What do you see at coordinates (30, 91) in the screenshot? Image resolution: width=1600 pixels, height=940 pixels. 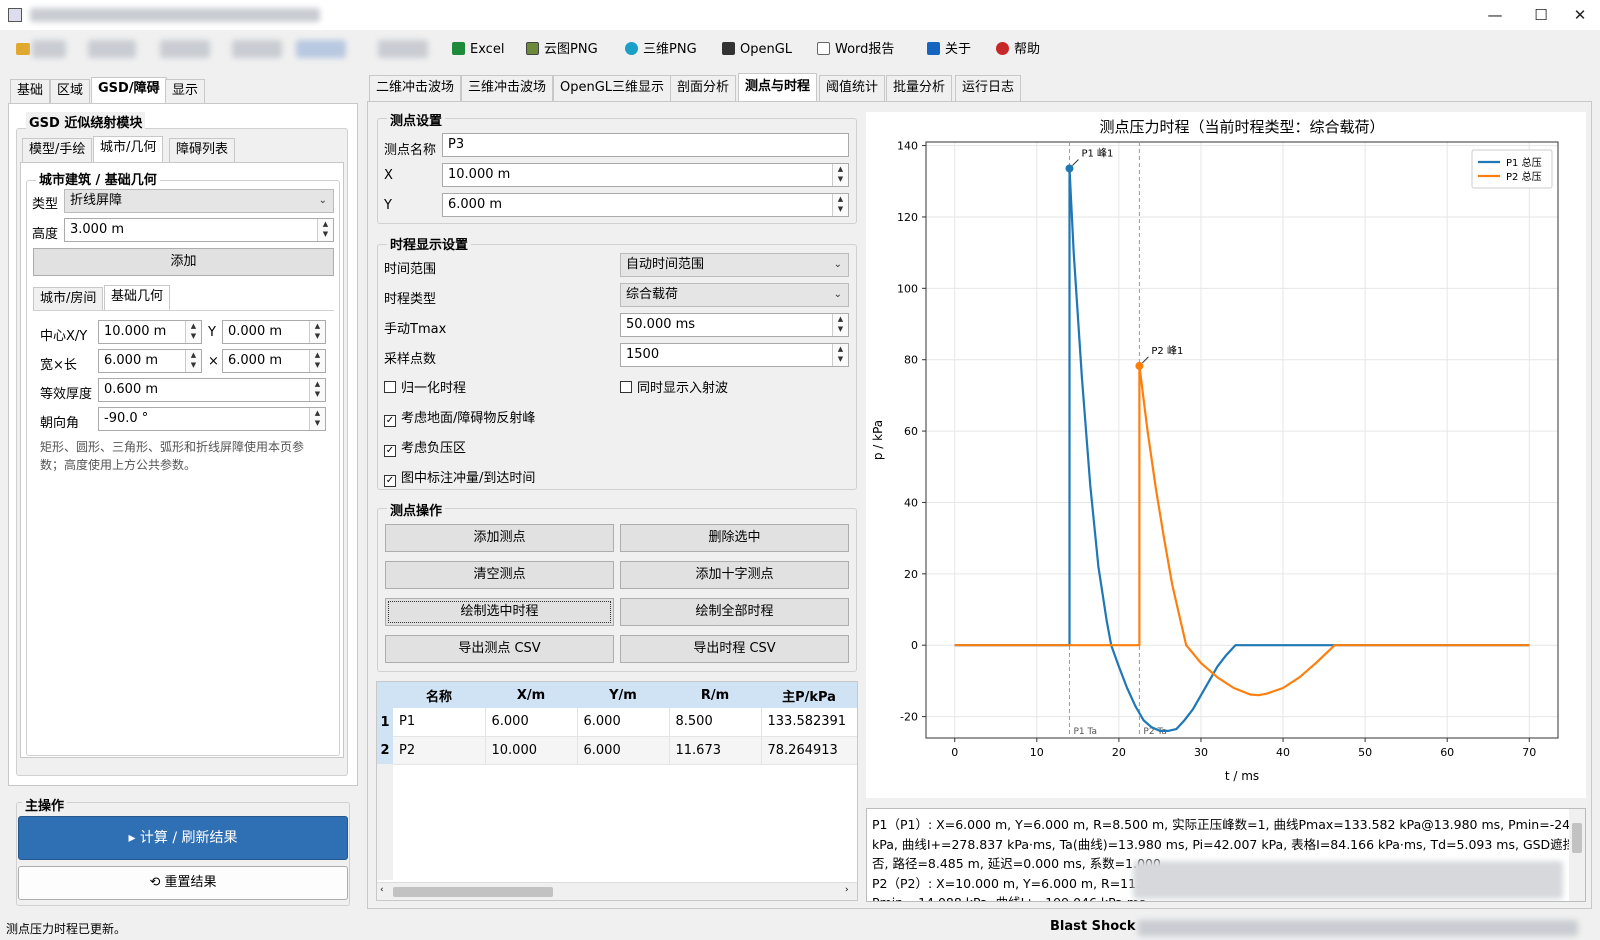 I see `tab-basic: 基础` at bounding box center [30, 91].